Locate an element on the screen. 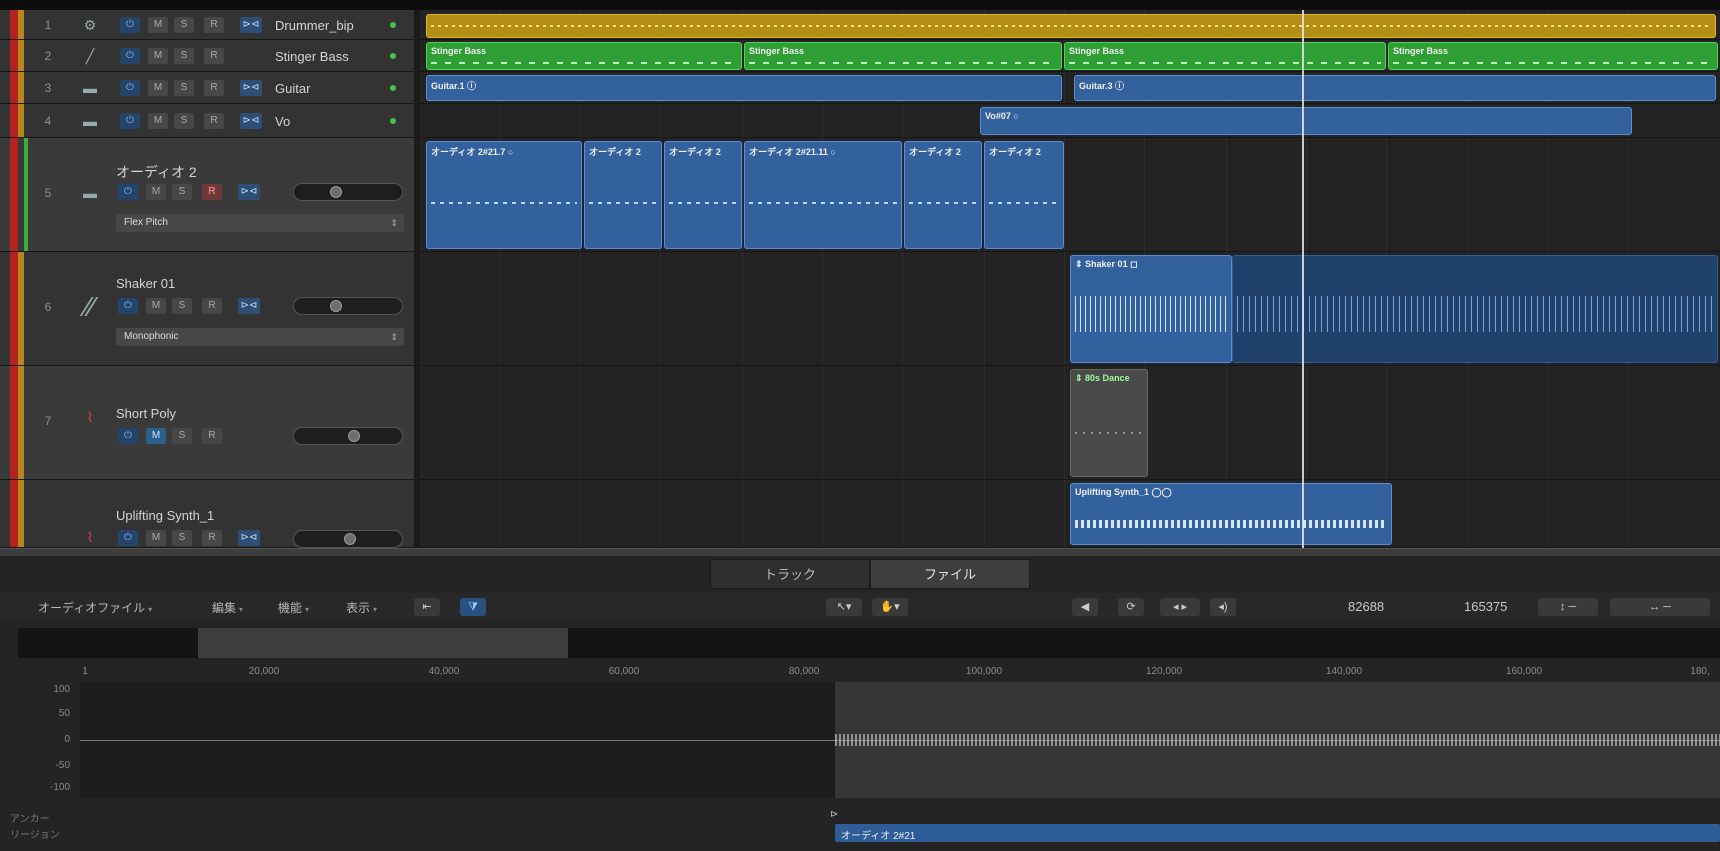 The height and width of the screenshot is (851, 1720). track-header-7: 7 ⌇ Short Poly ⏻ M S R is located at coordinates (207, 423).